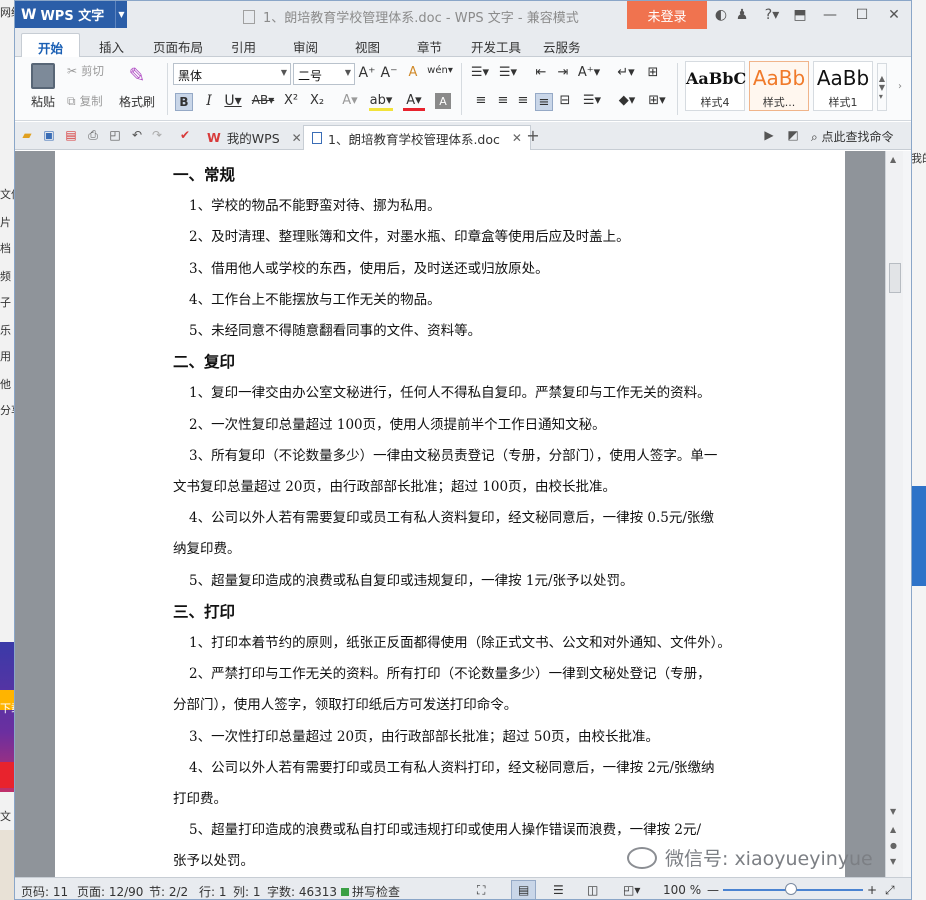 This screenshot has width=926, height=900. Describe the element at coordinates (85, 101) in the screenshot. I see `copy-button: ⧉ 复制` at that location.